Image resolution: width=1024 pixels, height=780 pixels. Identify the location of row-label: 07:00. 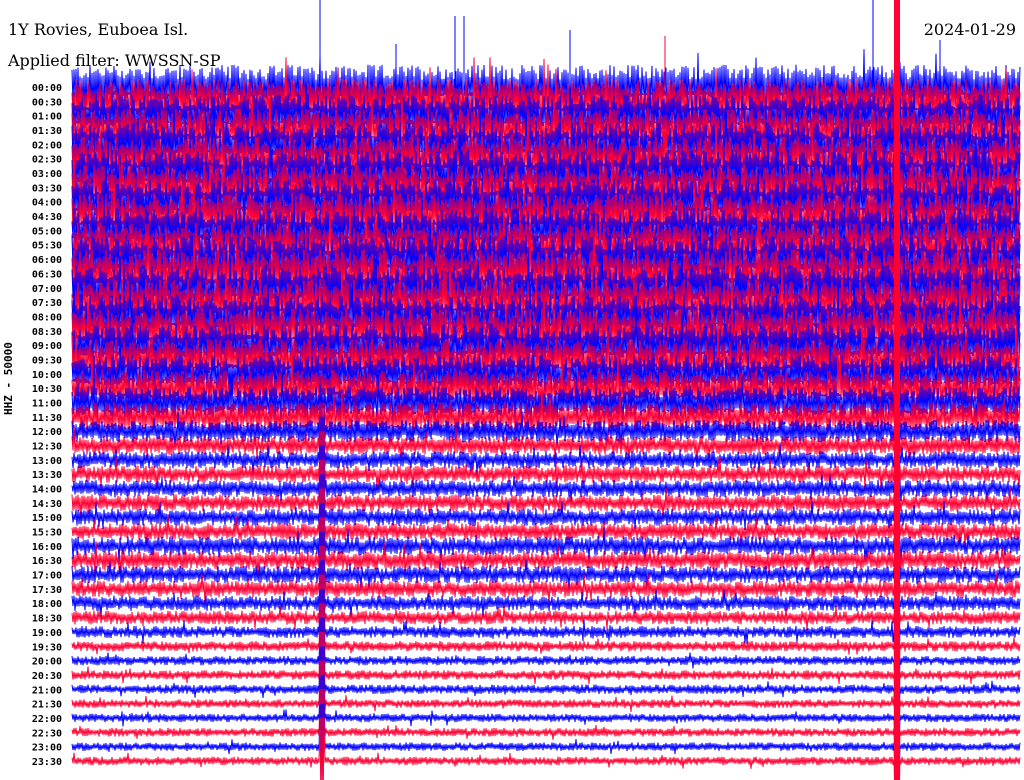
(47, 289).